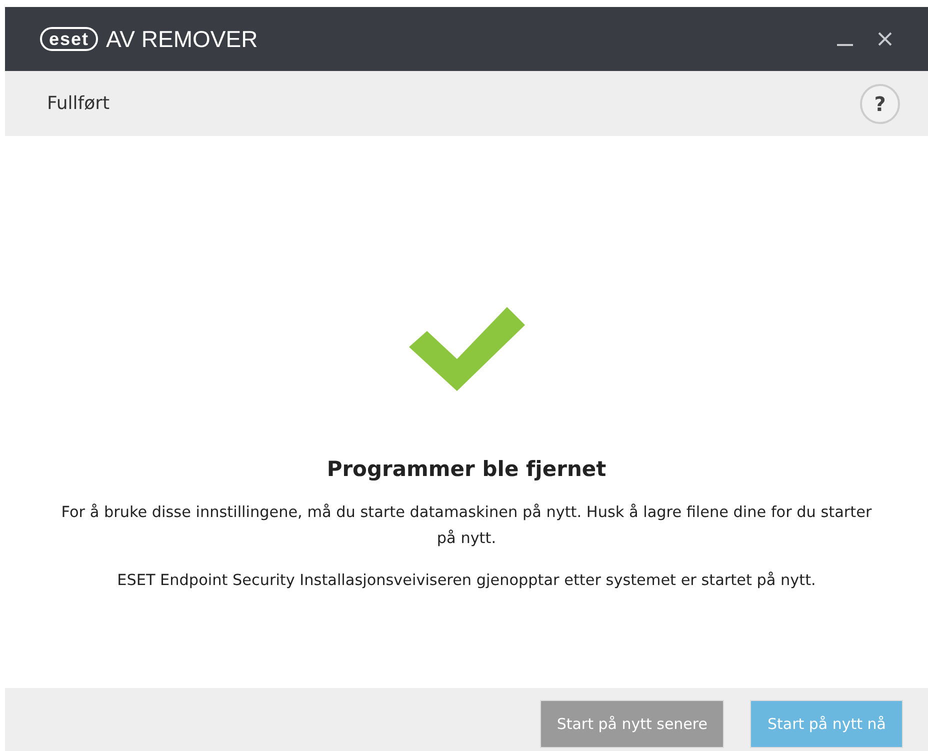 Image resolution: width=928 pixels, height=751 pixels. I want to click on help-button: ?, so click(880, 104).